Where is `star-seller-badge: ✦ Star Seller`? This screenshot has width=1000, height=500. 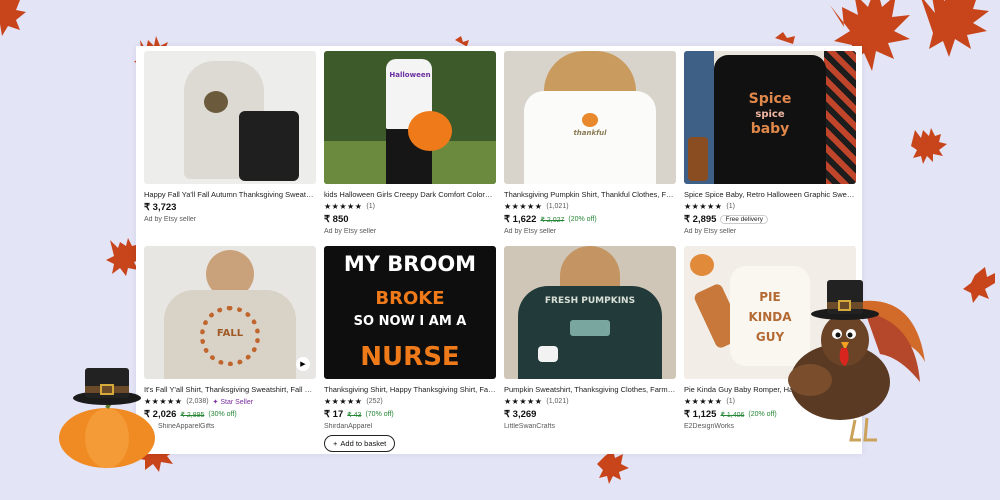 star-seller-badge: ✦ Star Seller is located at coordinates (233, 402).